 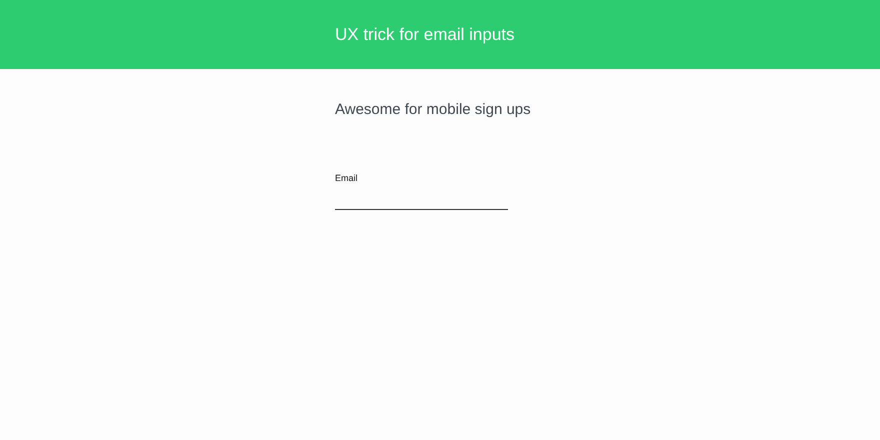 What do you see at coordinates (346, 178) in the screenshot?
I see `email-label: Email` at bounding box center [346, 178].